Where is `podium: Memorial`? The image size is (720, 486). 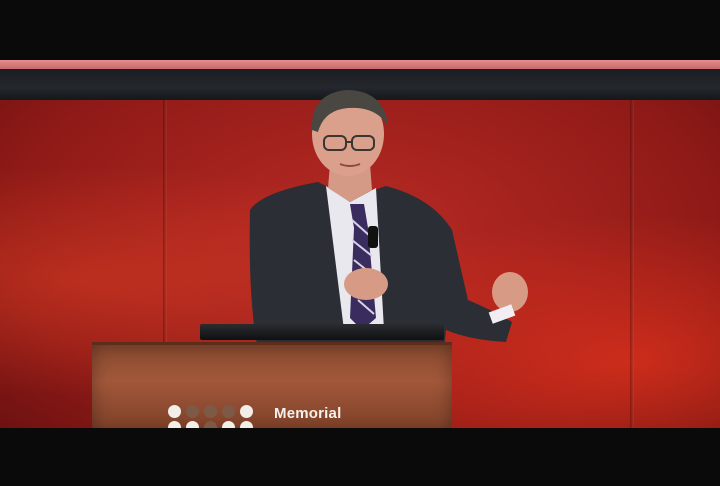
podium: Memorial is located at coordinates (272, 385).